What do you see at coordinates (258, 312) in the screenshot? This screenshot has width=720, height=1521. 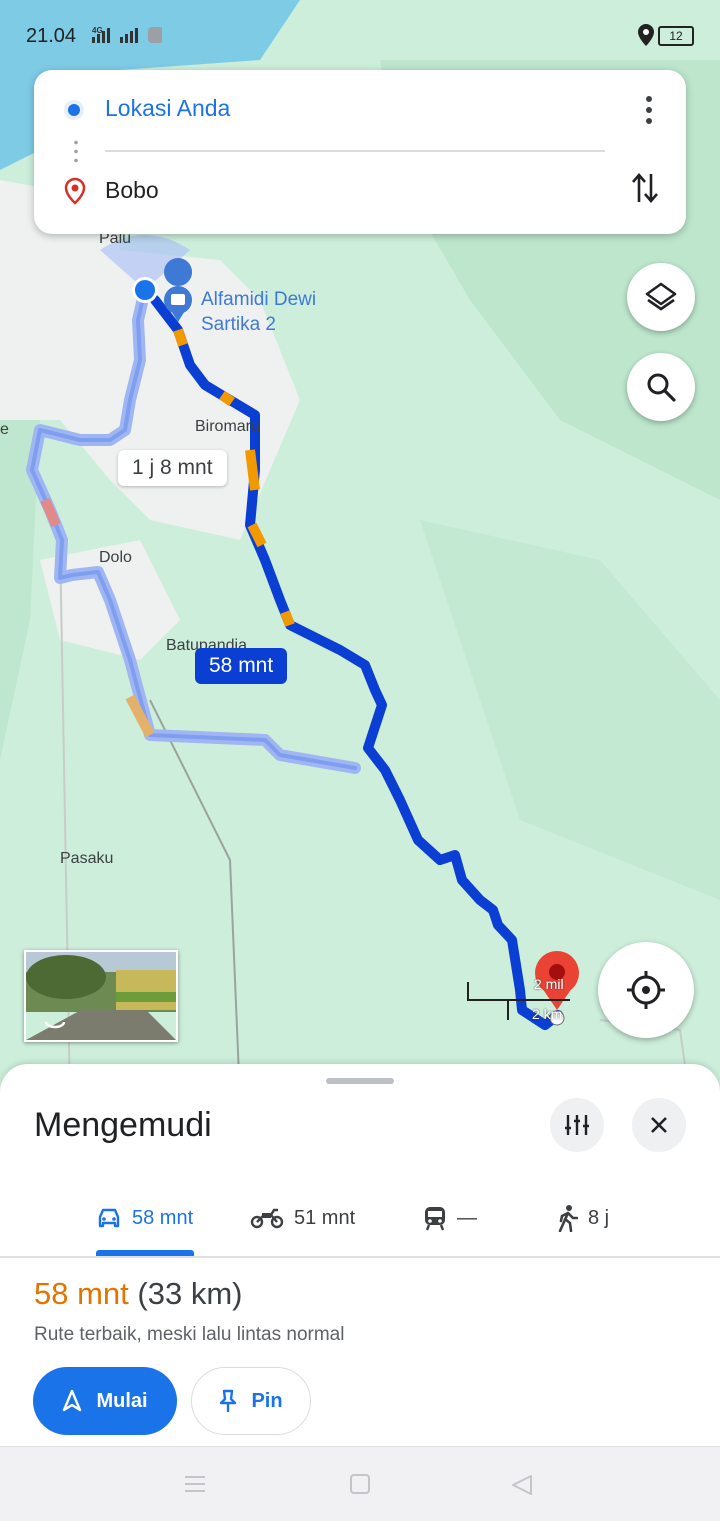 I see `poi-label: Alfamidi Dewi Sartika 2` at bounding box center [258, 312].